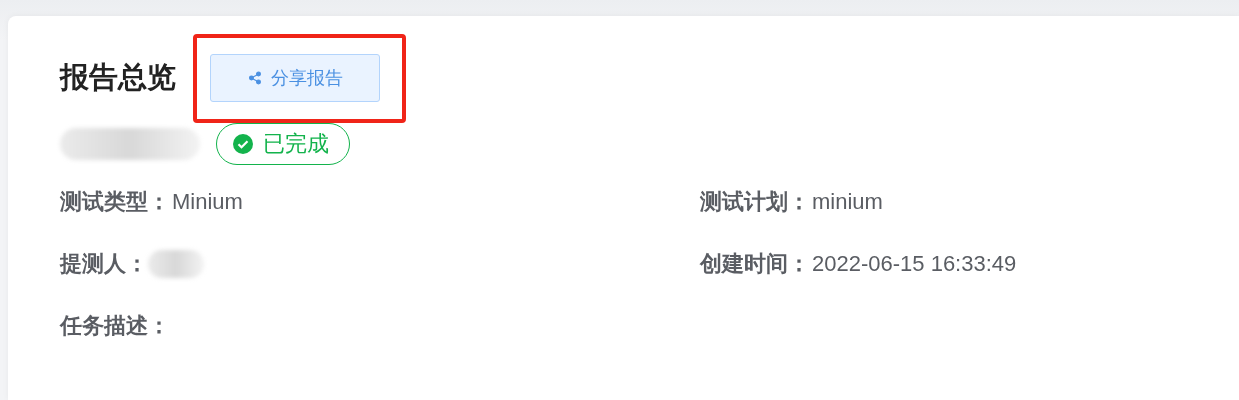 Image resolution: width=1239 pixels, height=400 pixels. What do you see at coordinates (283, 144) in the screenshot?
I see `status-badge: 已完成` at bounding box center [283, 144].